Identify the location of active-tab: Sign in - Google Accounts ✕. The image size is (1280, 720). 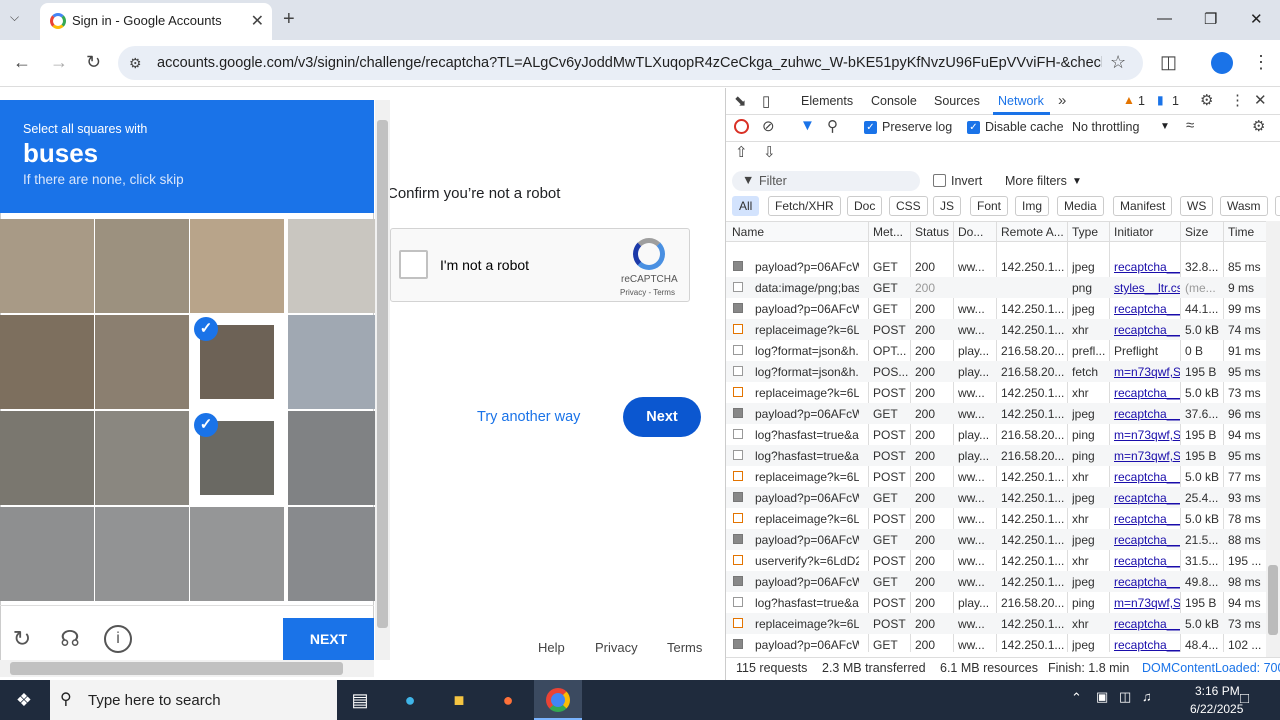
(156, 21).